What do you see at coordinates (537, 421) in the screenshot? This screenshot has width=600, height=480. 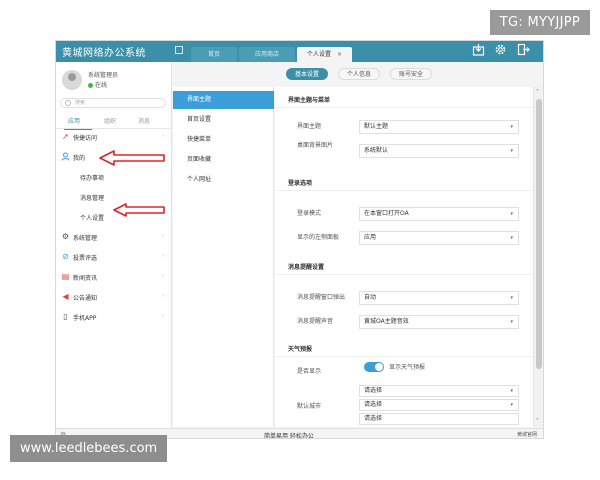 I see `scroll-down-icon: ˅` at bounding box center [537, 421].